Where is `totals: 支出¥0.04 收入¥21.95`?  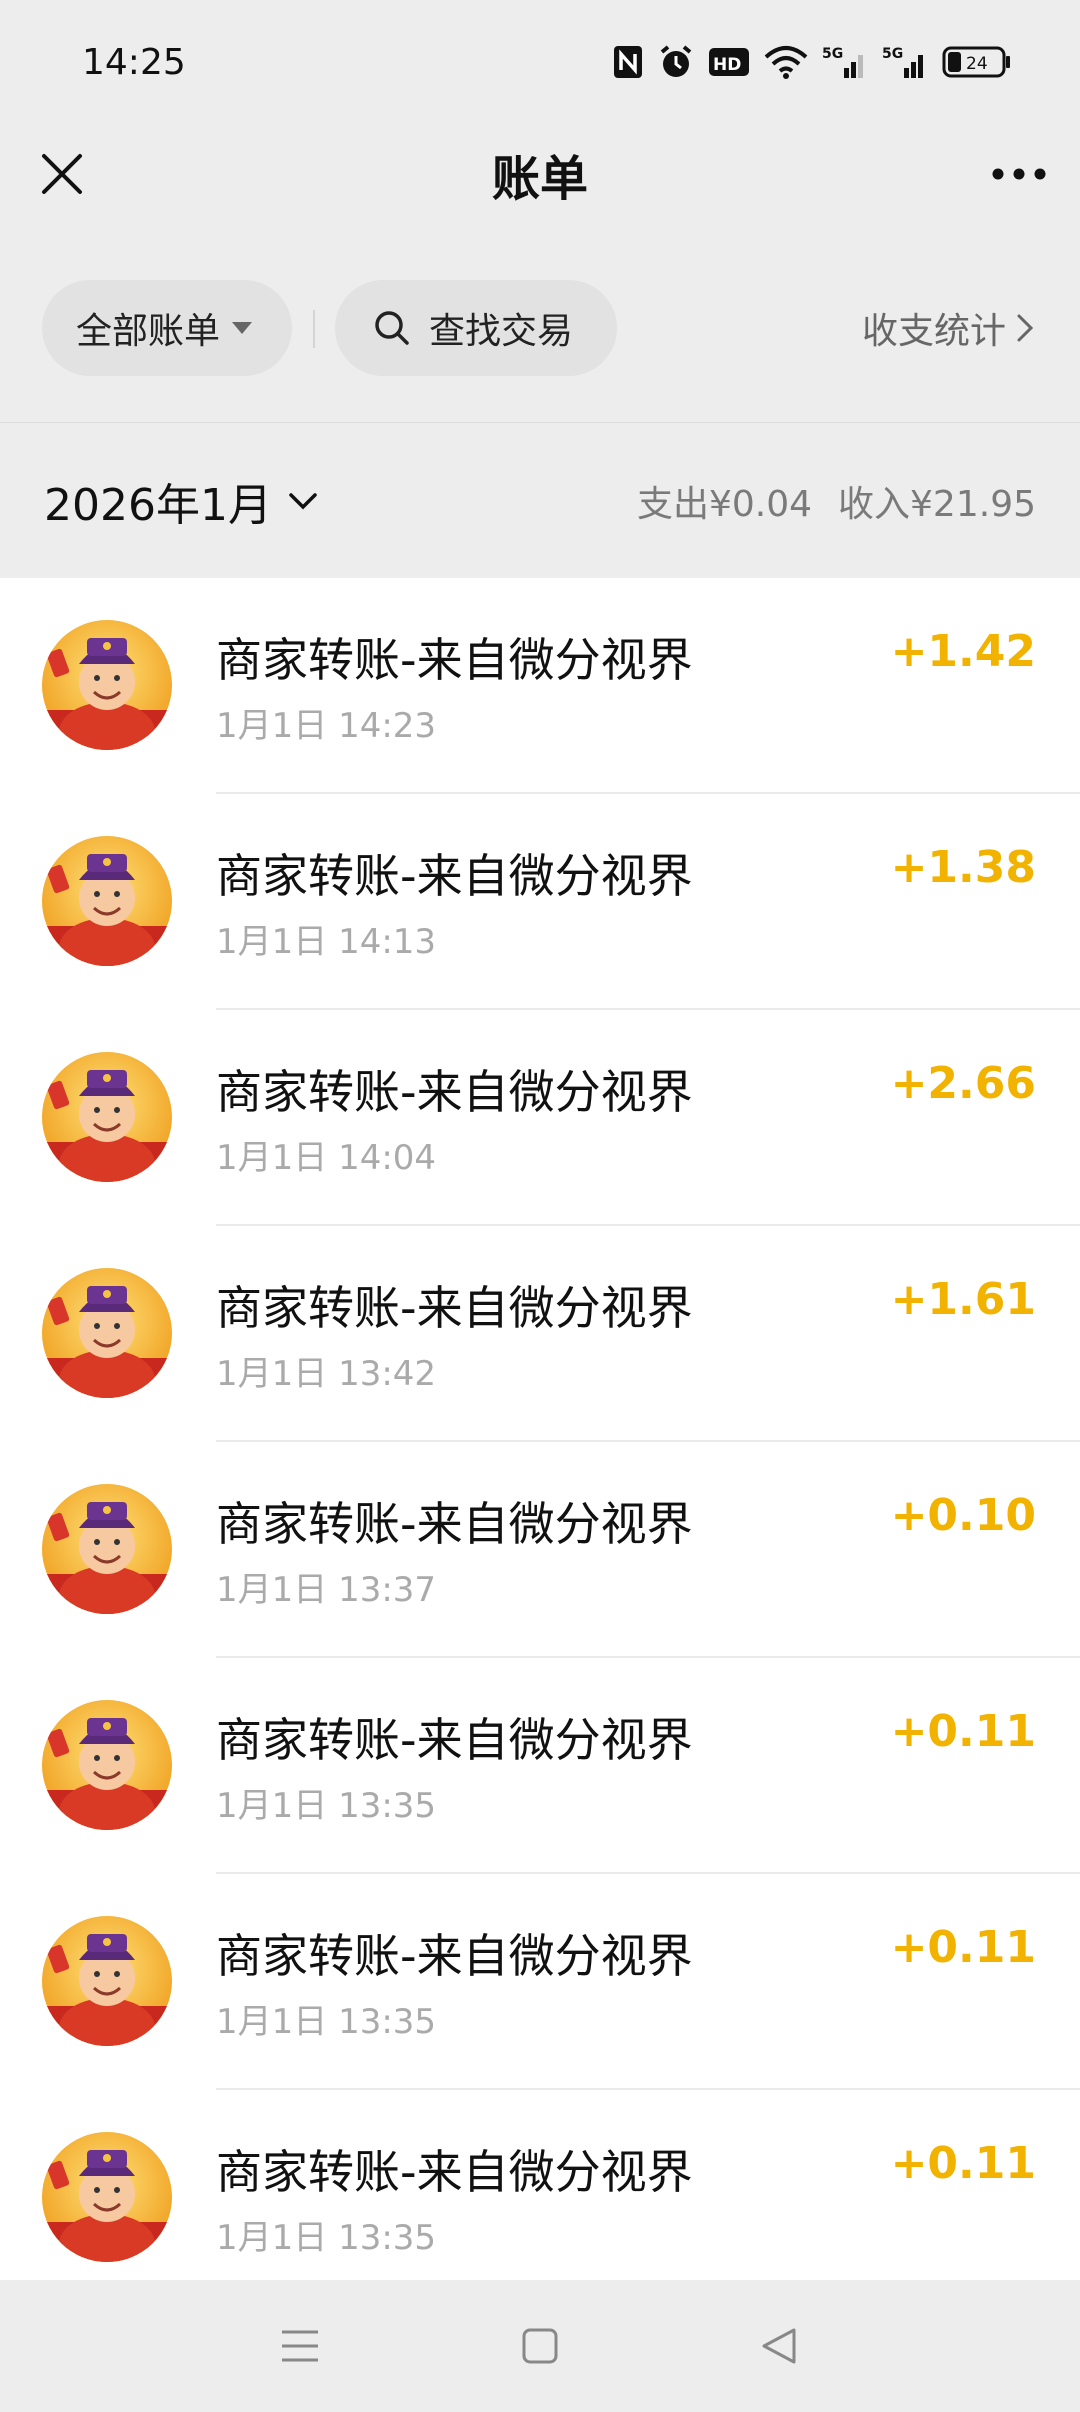 totals: 支出¥0.04 收入¥21.95 is located at coordinates (836, 501).